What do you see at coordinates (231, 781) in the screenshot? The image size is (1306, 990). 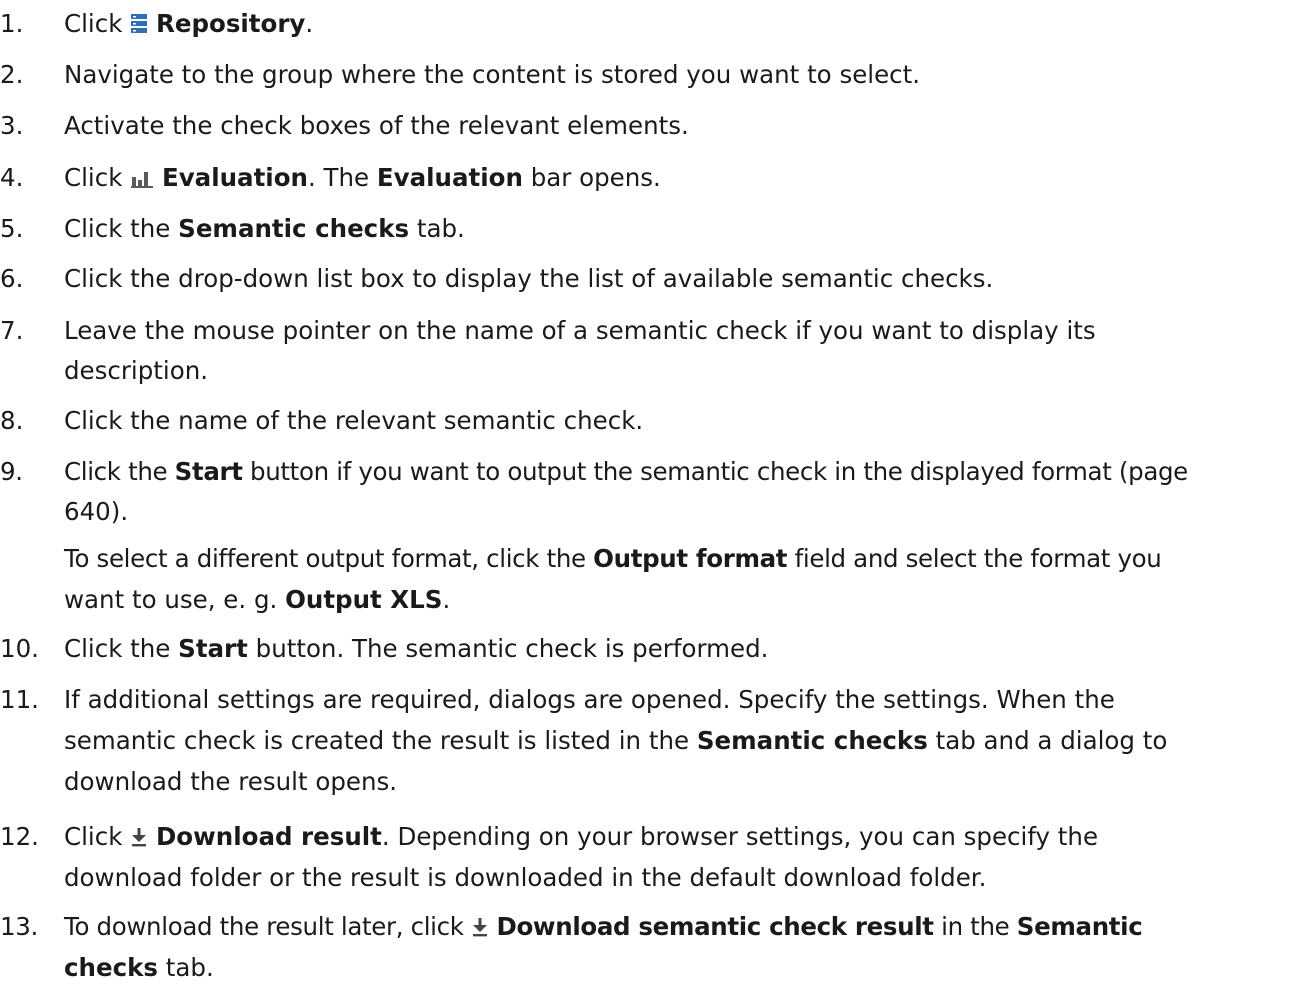 I see `step-text: download the result opens.` at bounding box center [231, 781].